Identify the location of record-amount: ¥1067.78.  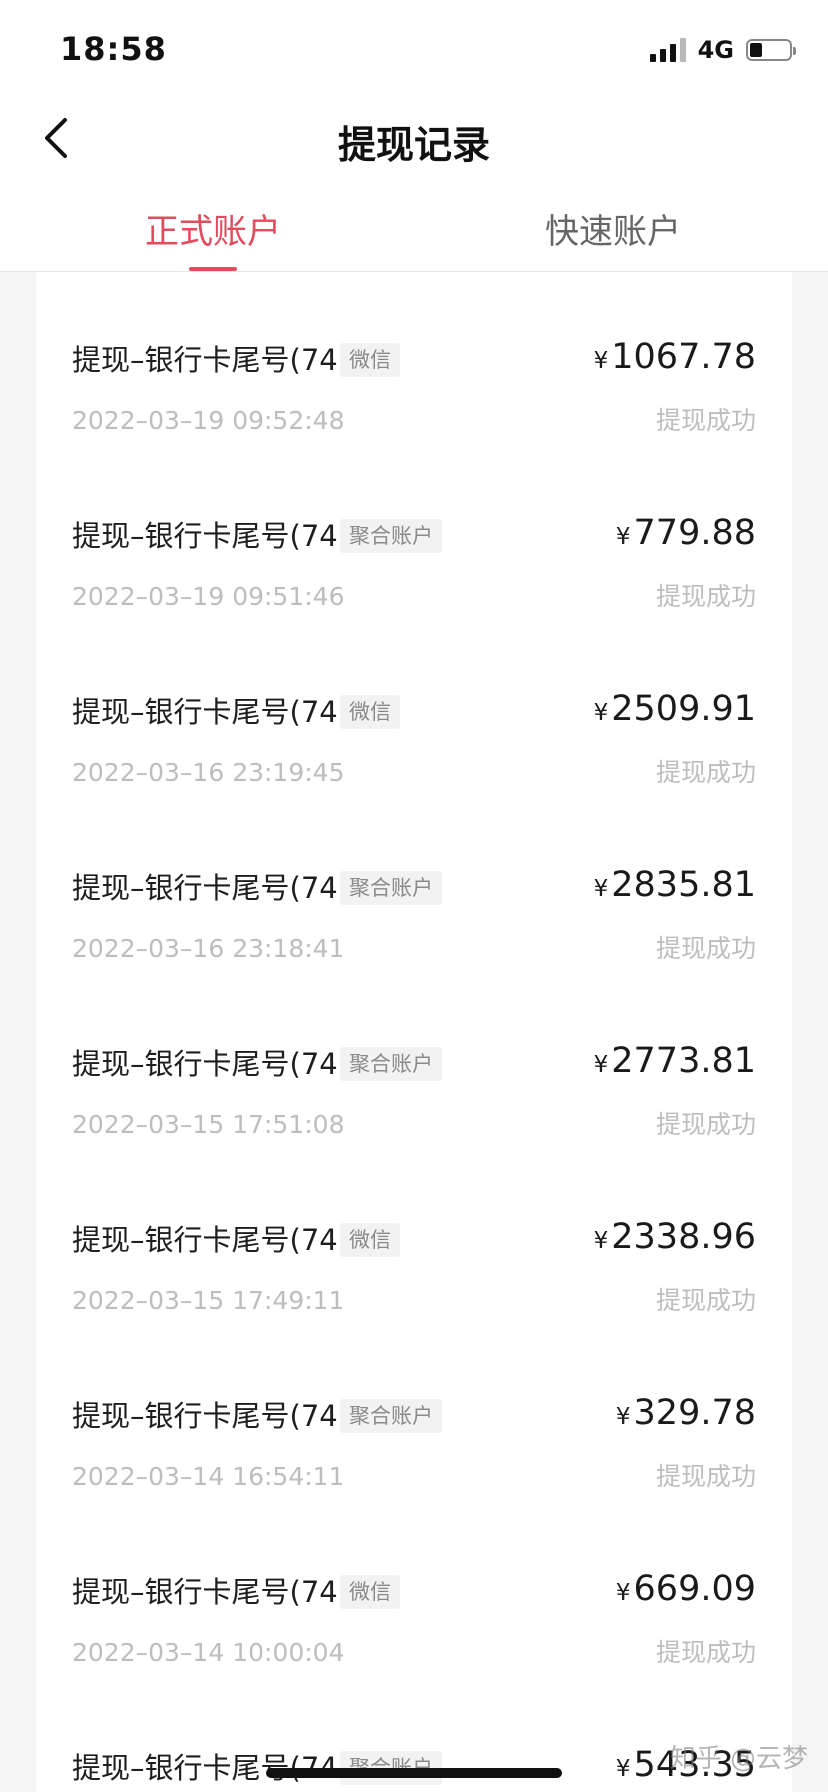
(675, 359).